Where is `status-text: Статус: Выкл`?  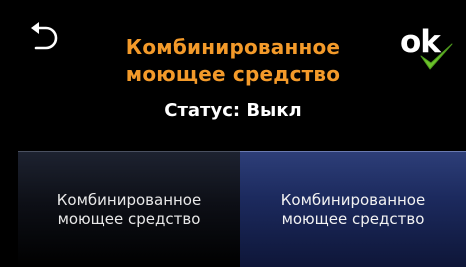 status-text: Статус: Выкл is located at coordinates (233, 110).